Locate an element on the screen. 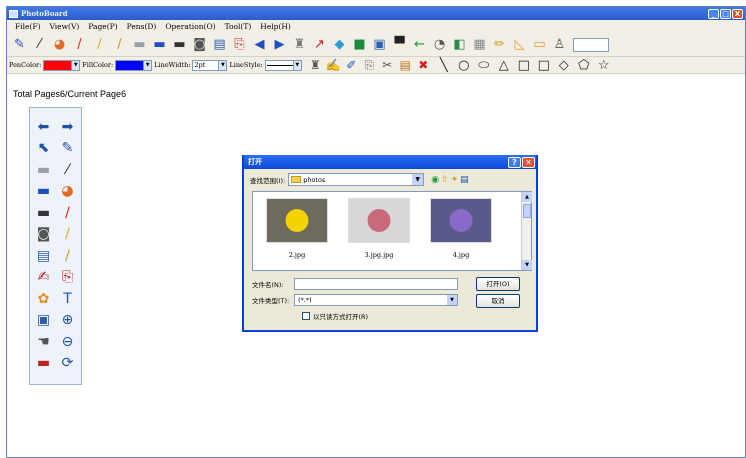  pointer-icon: ↗ is located at coordinates (319, 44).